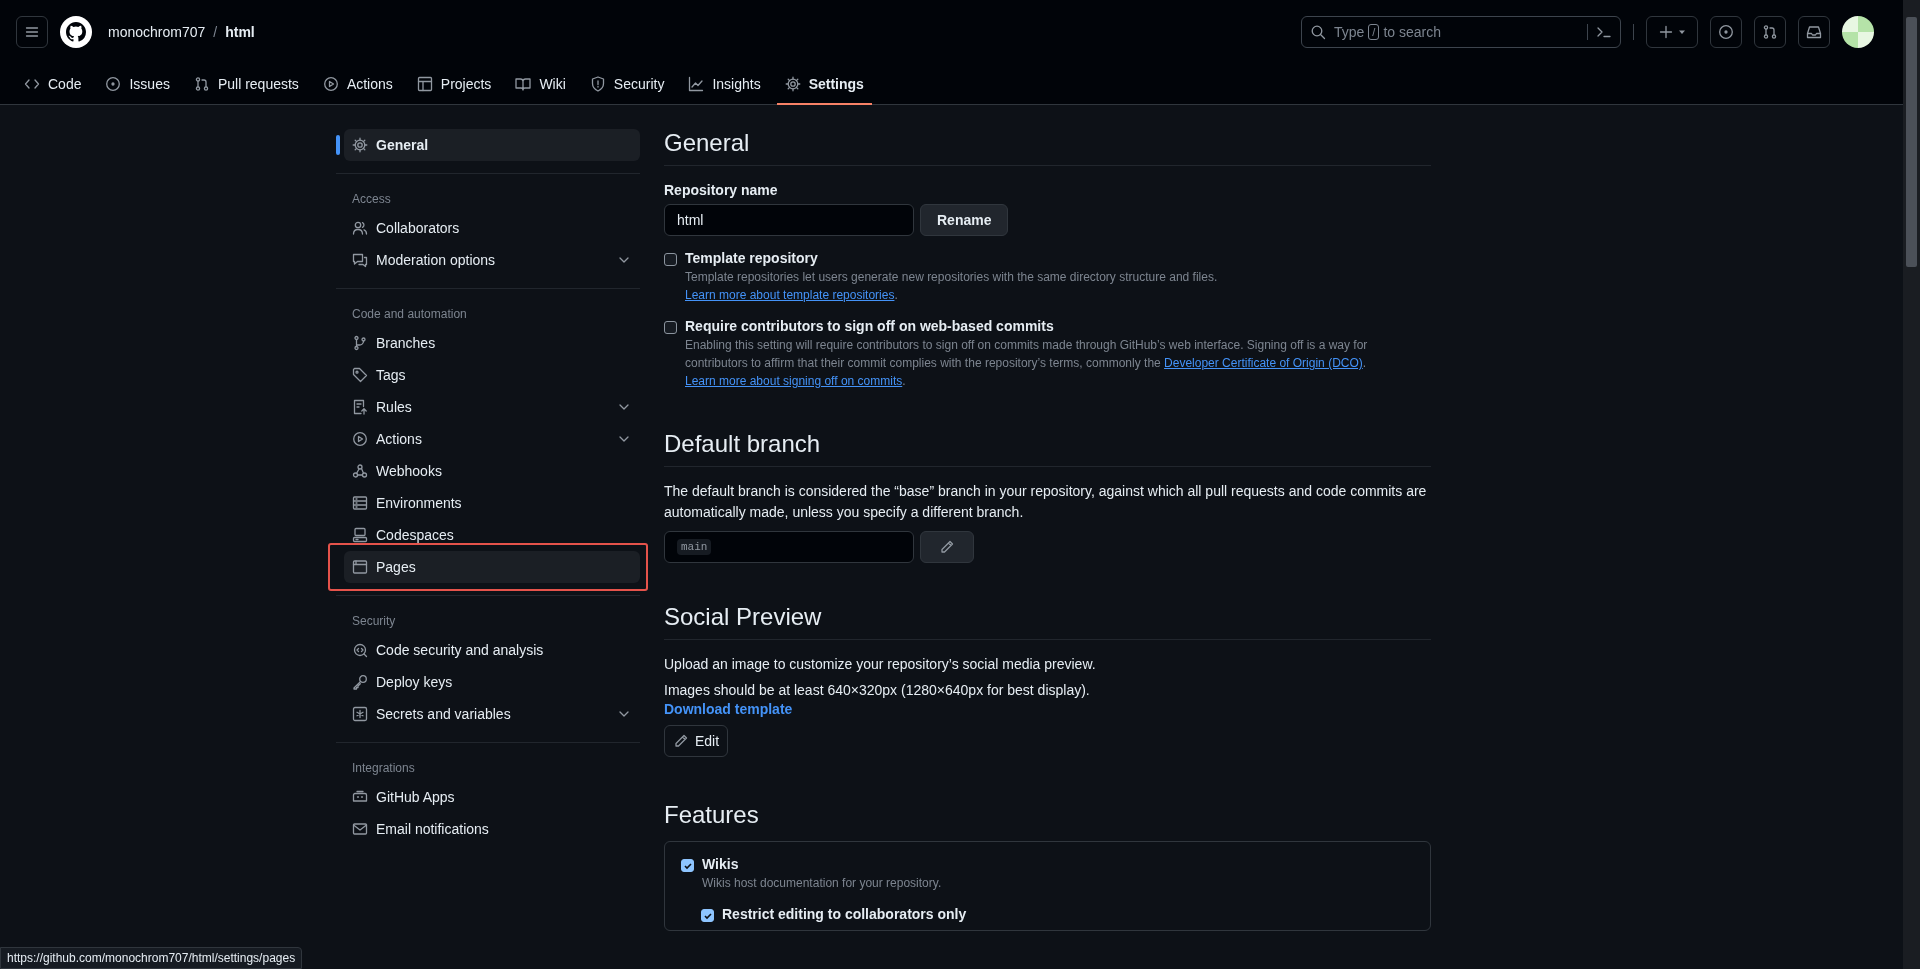 Image resolution: width=1920 pixels, height=969 pixels. What do you see at coordinates (822, 883) in the screenshot?
I see `option-description: Wikis host documentation for your repository.` at bounding box center [822, 883].